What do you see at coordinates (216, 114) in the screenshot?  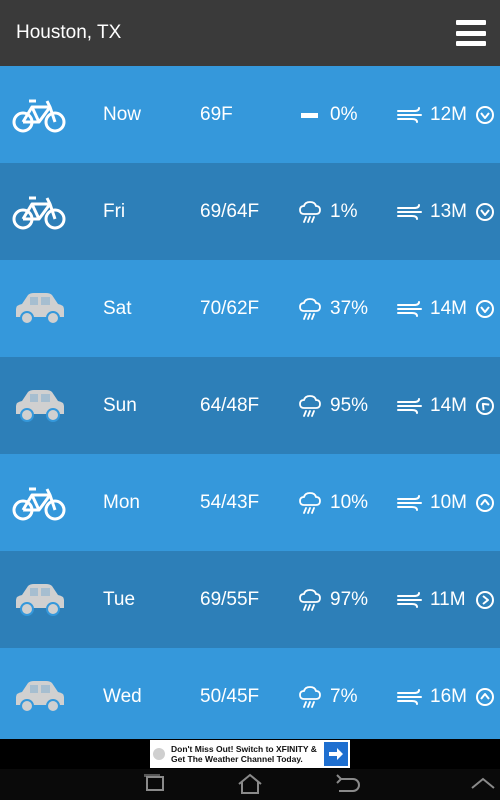 I see `temperature-value: 69F` at bounding box center [216, 114].